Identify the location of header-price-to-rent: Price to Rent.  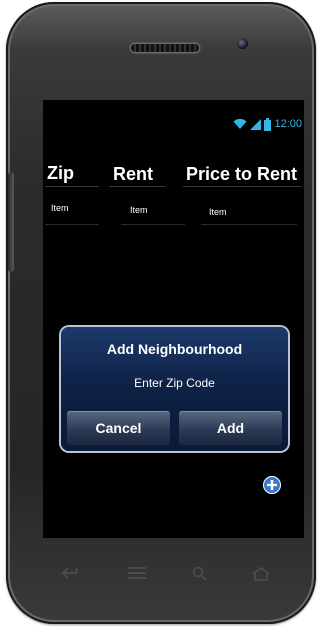
(242, 174).